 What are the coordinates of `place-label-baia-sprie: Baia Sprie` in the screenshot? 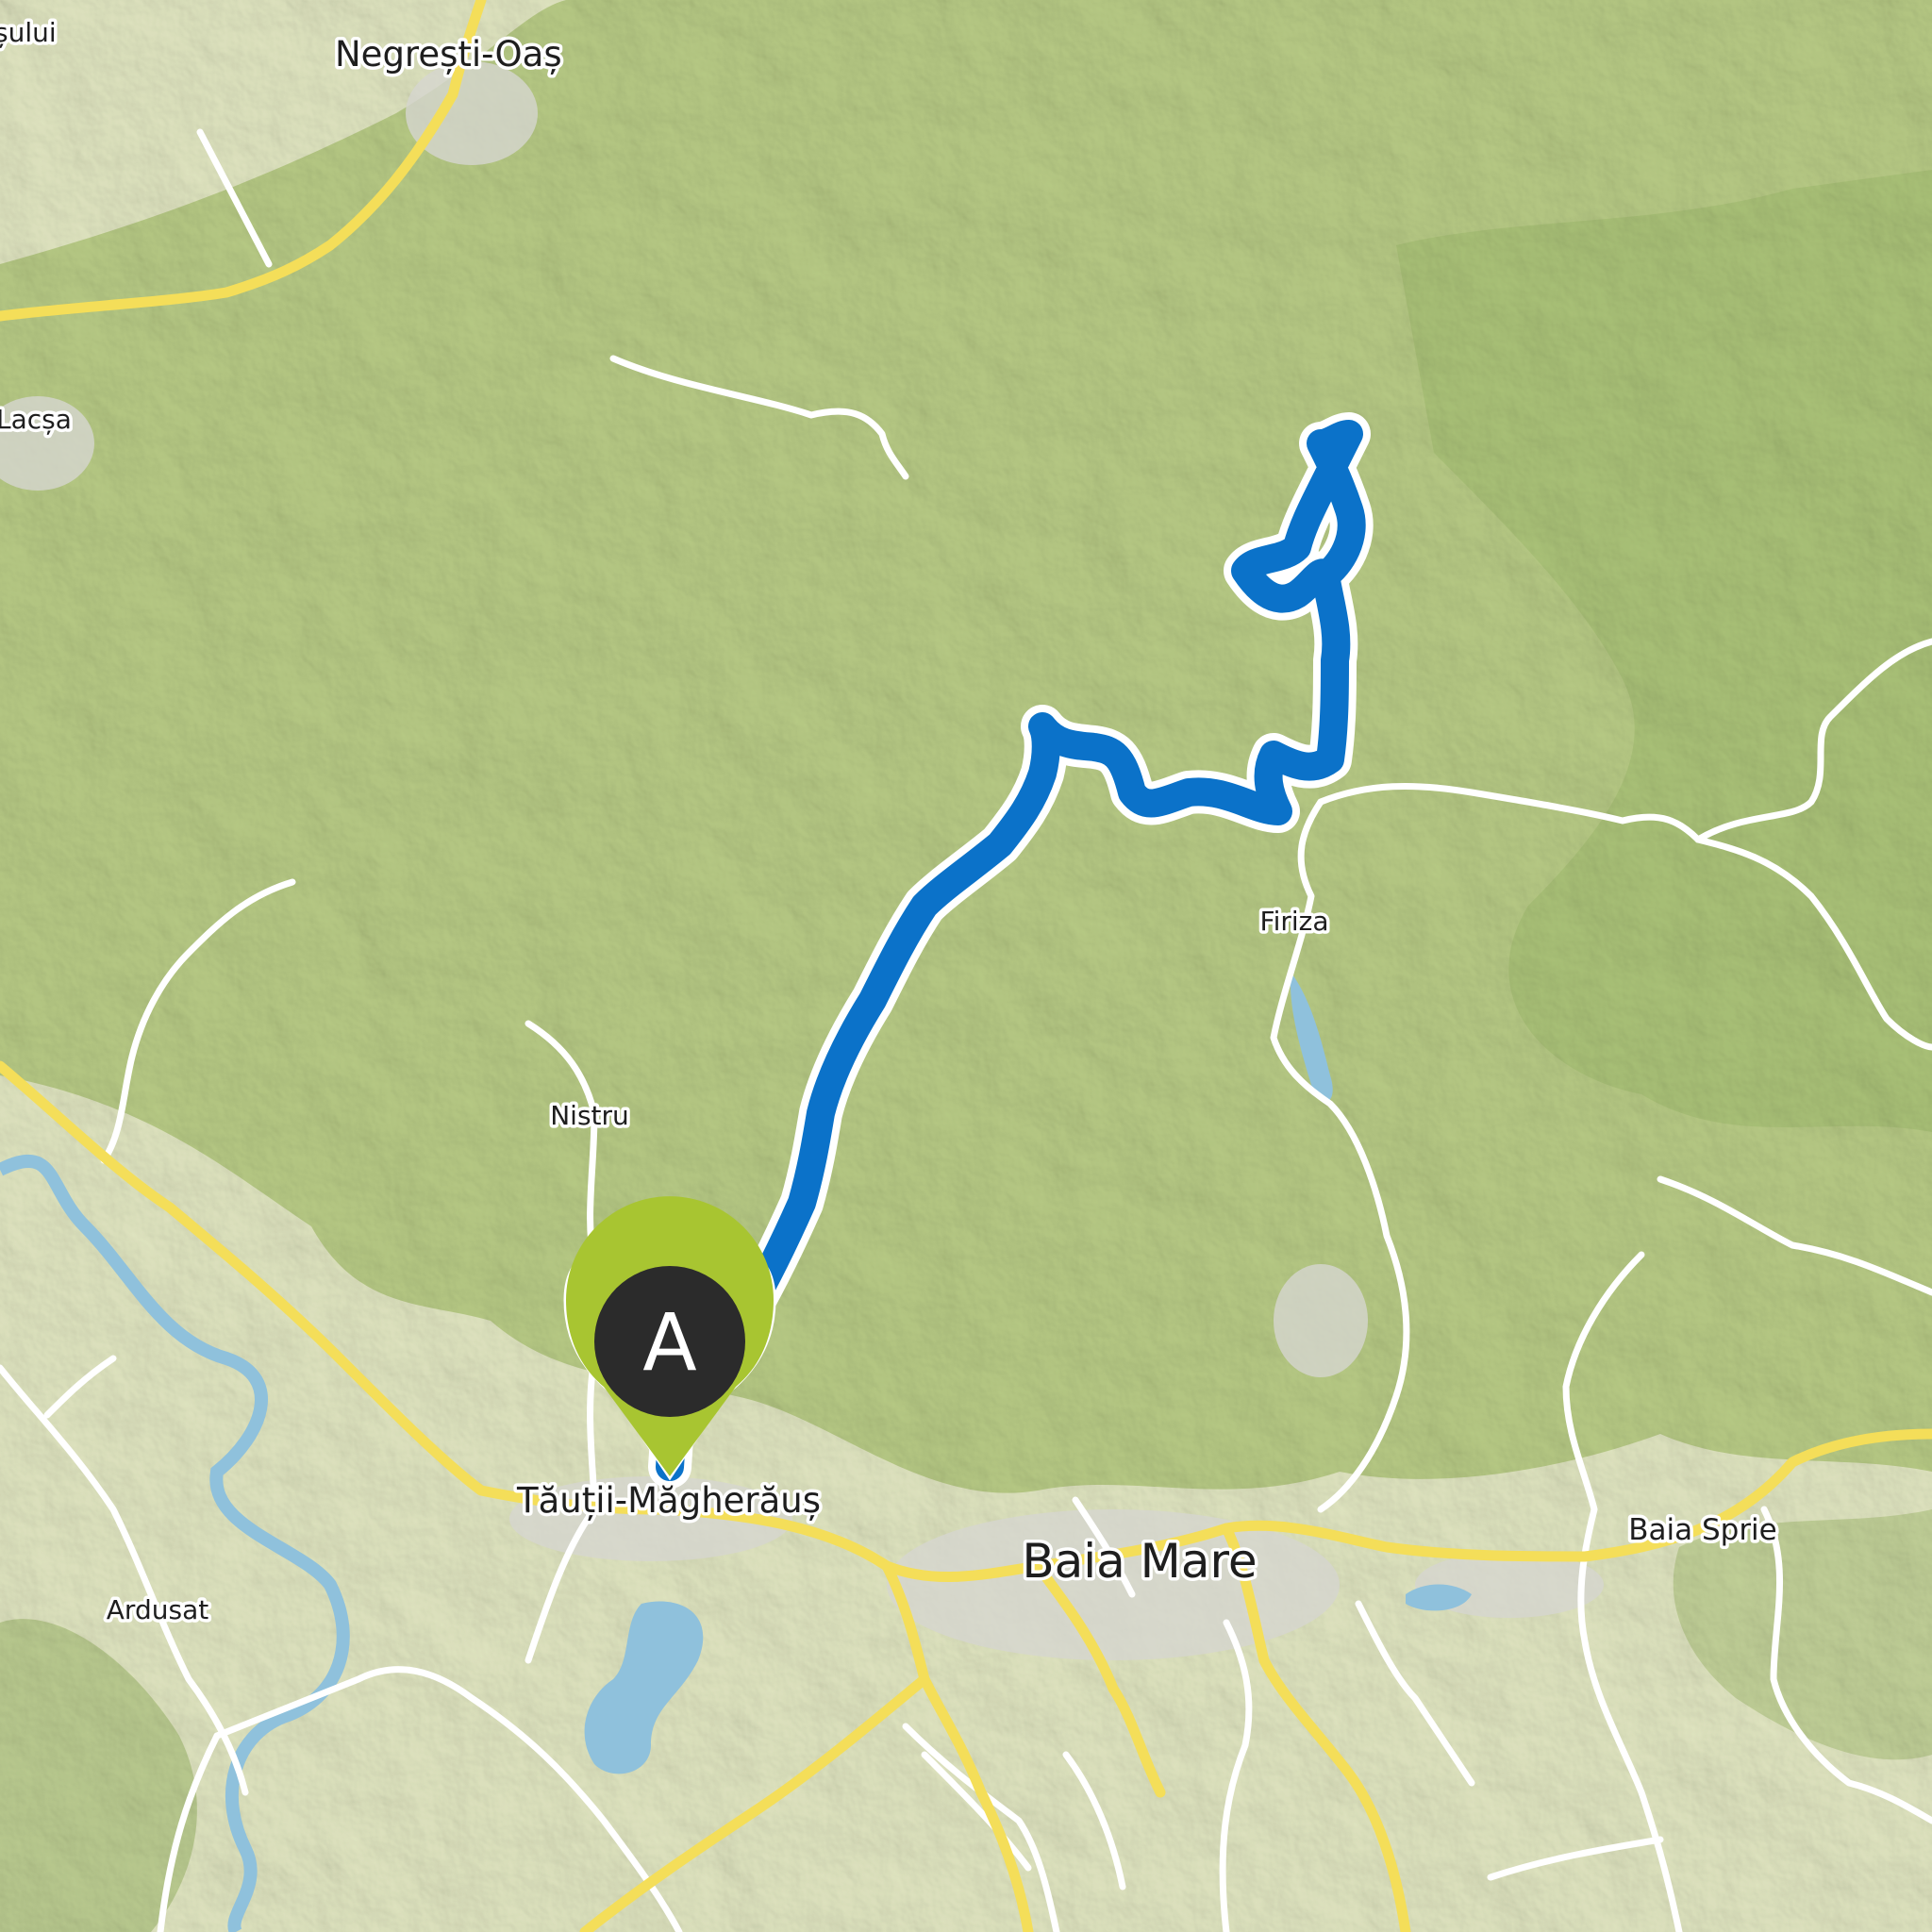 It's located at (1702, 1530).